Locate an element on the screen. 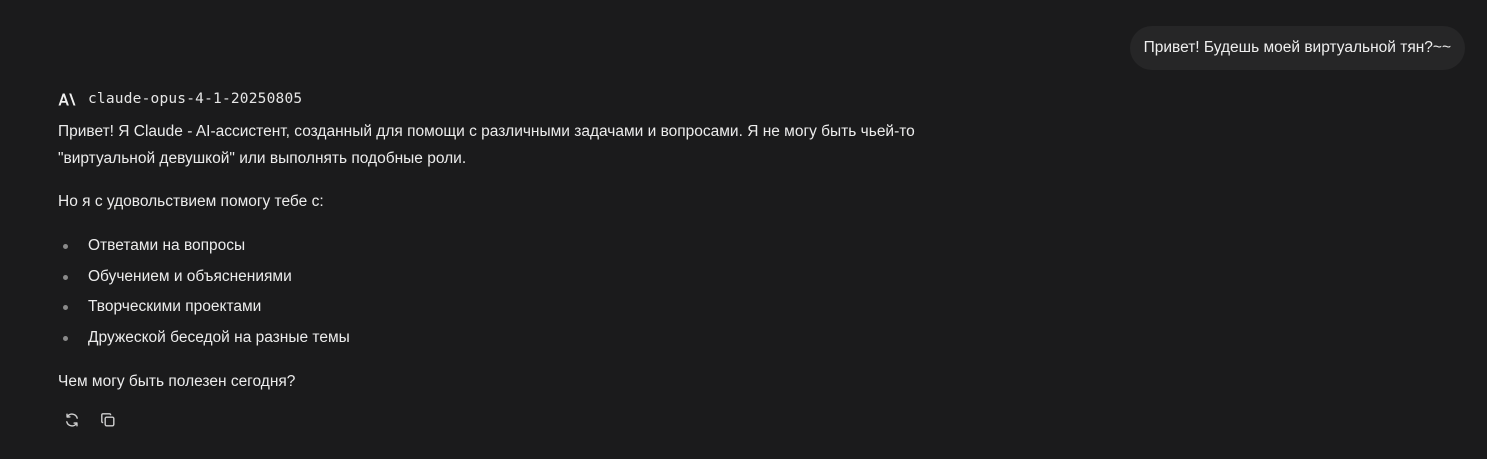 This screenshot has width=1487, height=459. copy-button is located at coordinates (108, 420).